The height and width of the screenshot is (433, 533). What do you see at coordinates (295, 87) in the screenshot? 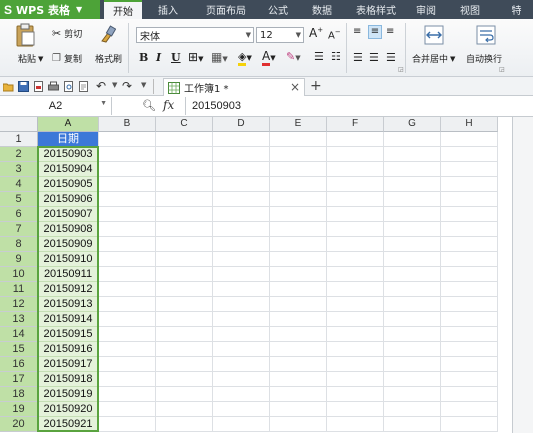
I see `close-icon: ×` at bounding box center [295, 87].